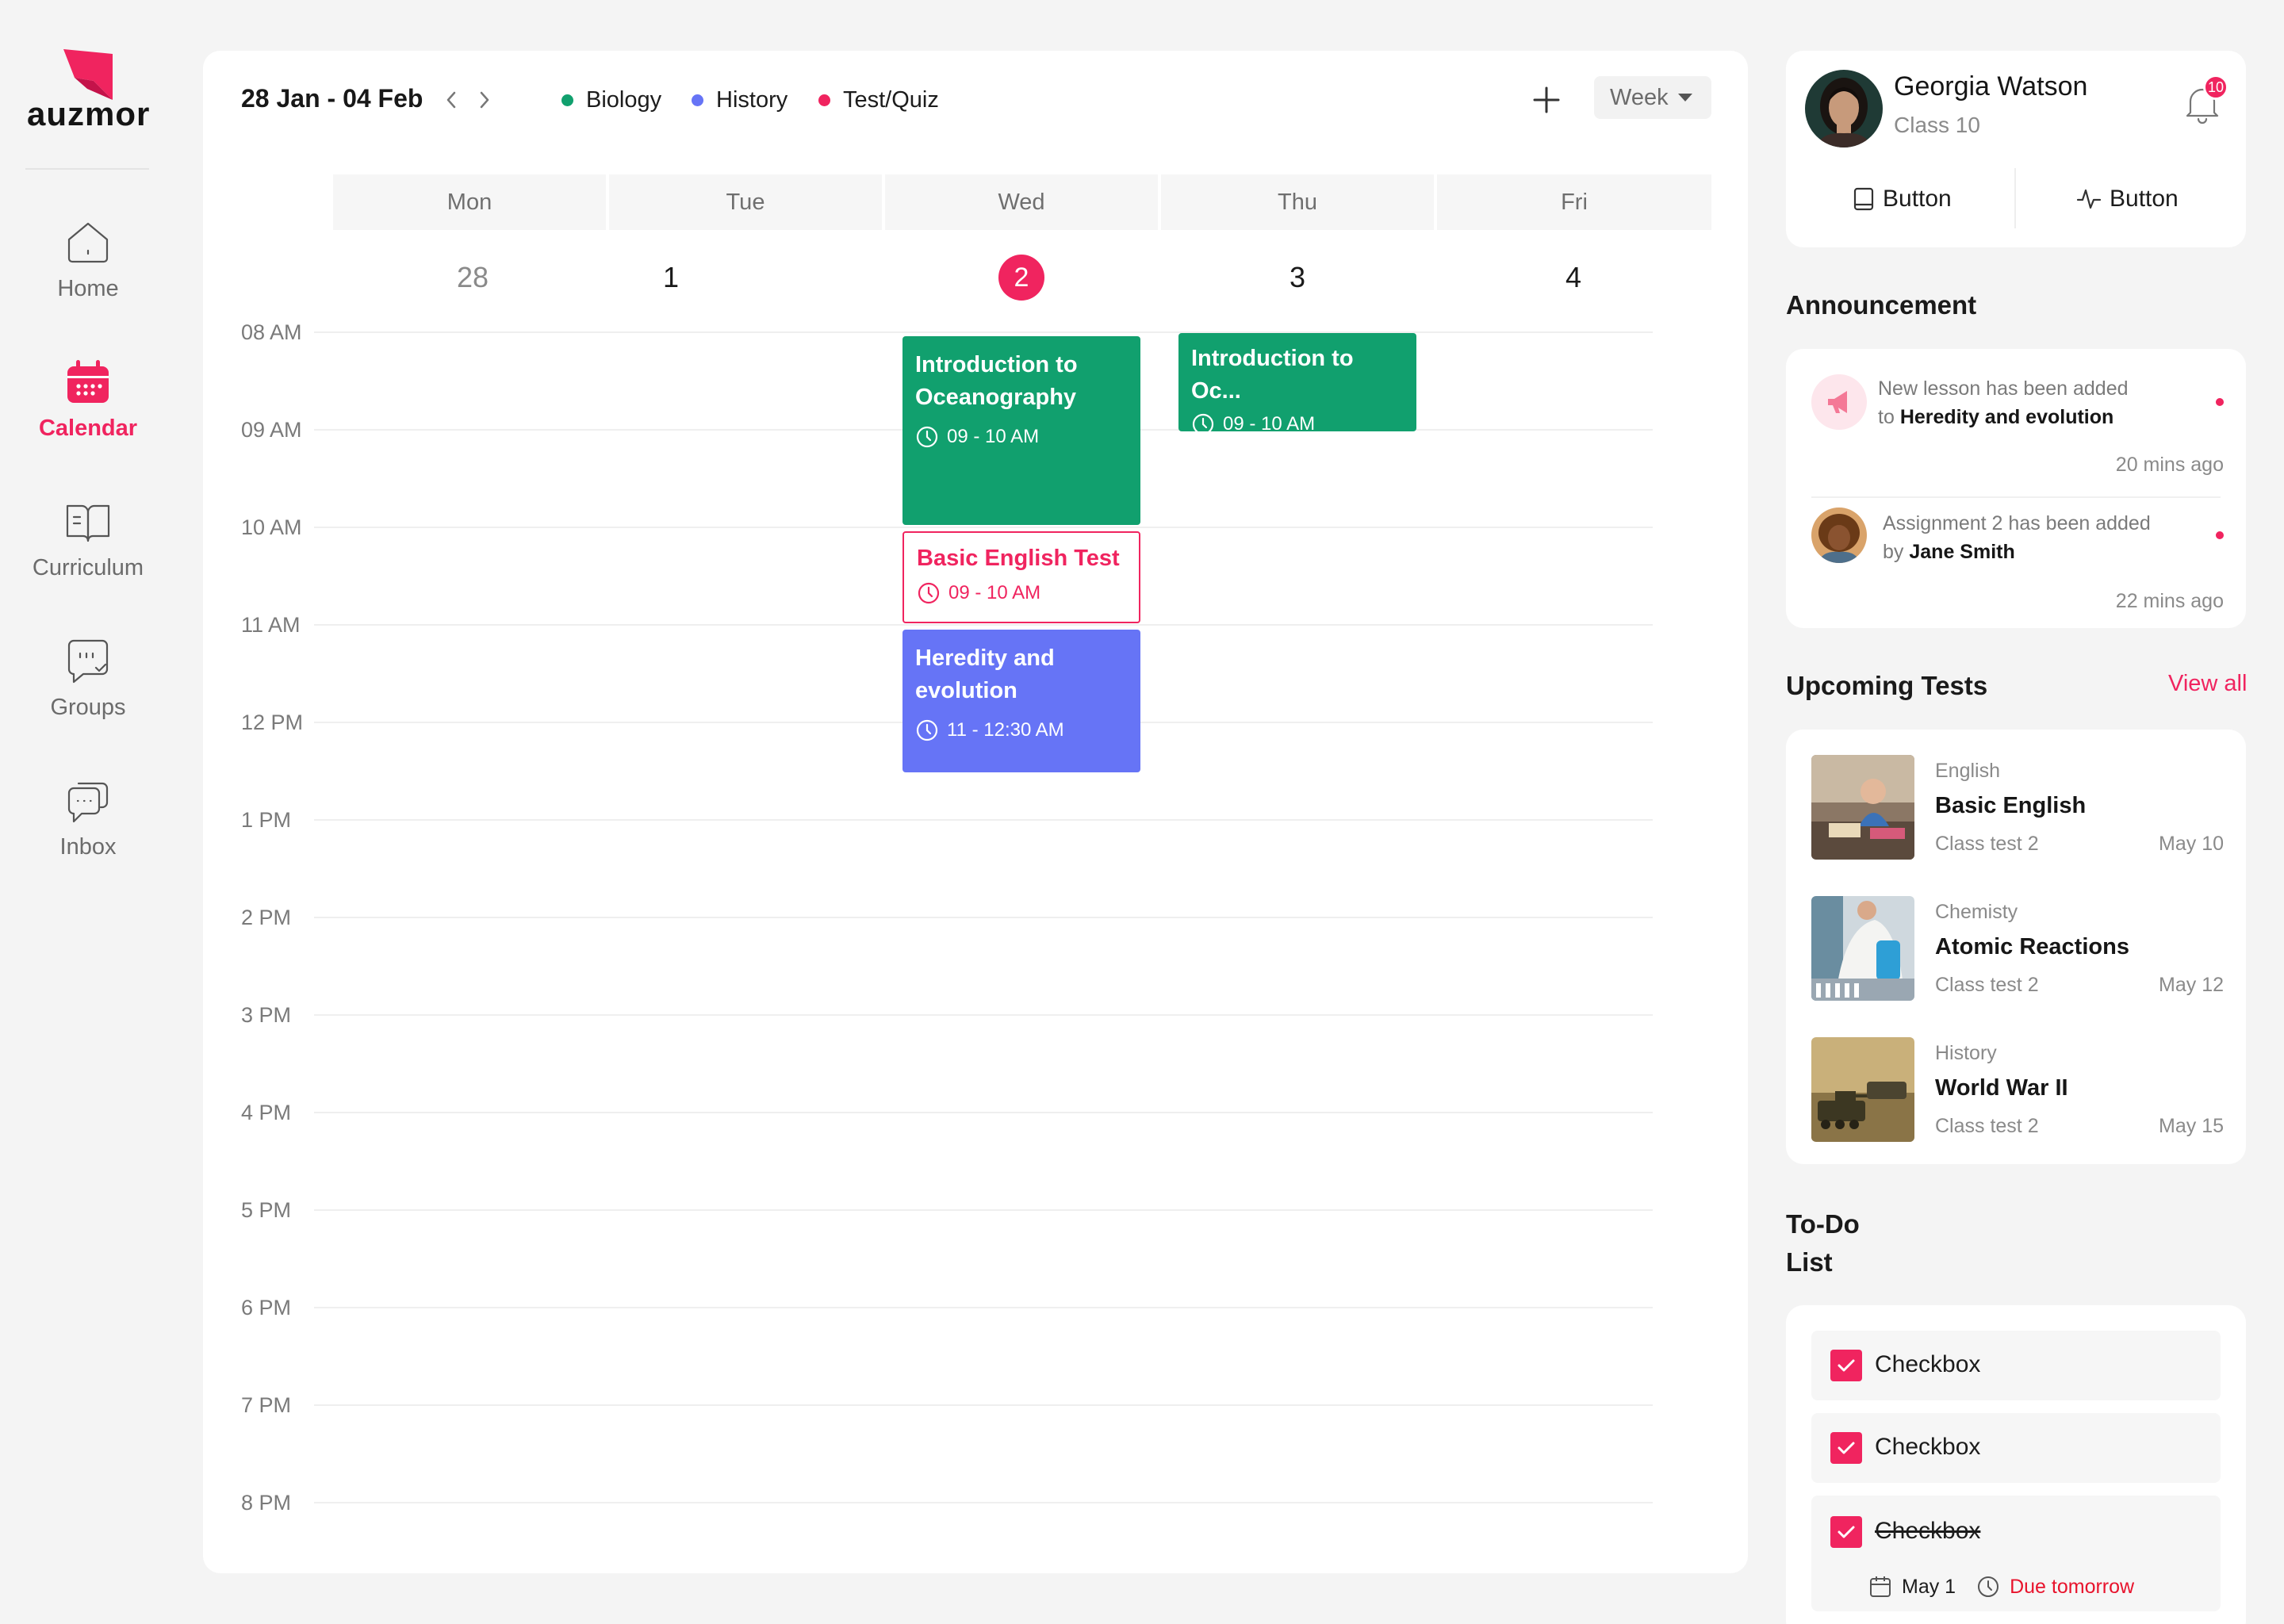  I want to click on time-label: 2 PM, so click(266, 918).